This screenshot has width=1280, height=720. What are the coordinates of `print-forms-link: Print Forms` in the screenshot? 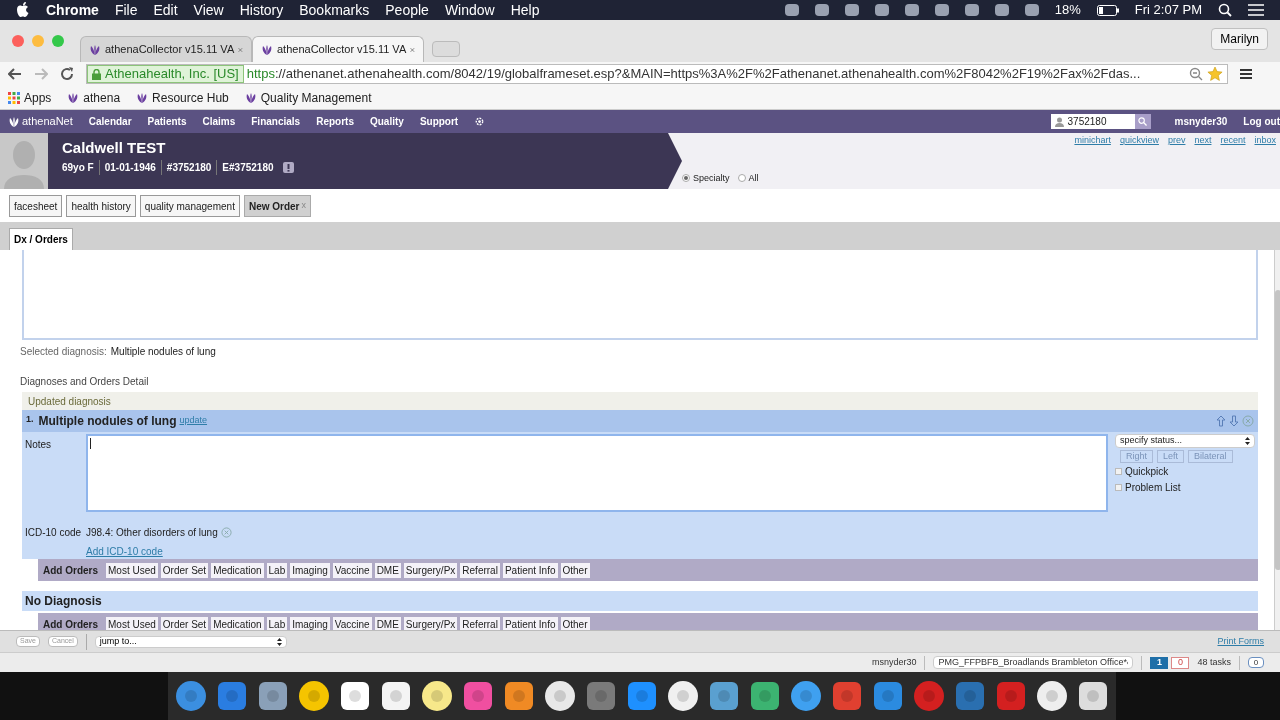 It's located at (1240, 641).